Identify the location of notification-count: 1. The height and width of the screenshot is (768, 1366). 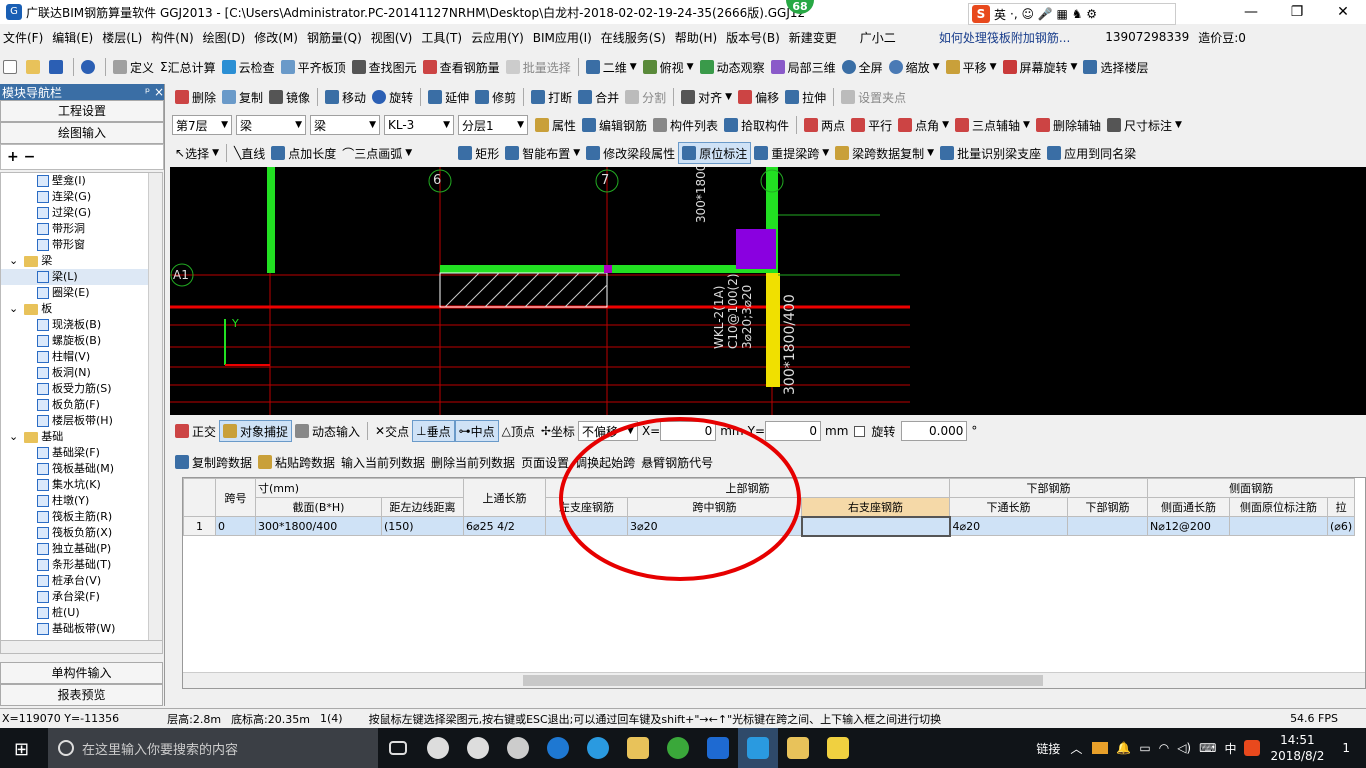
(1346, 748).